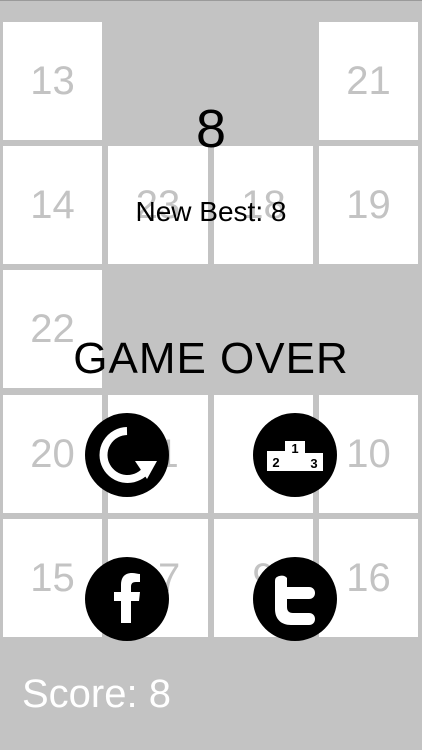 The image size is (422, 750). I want to click on facebook-icon, so click(127, 598).